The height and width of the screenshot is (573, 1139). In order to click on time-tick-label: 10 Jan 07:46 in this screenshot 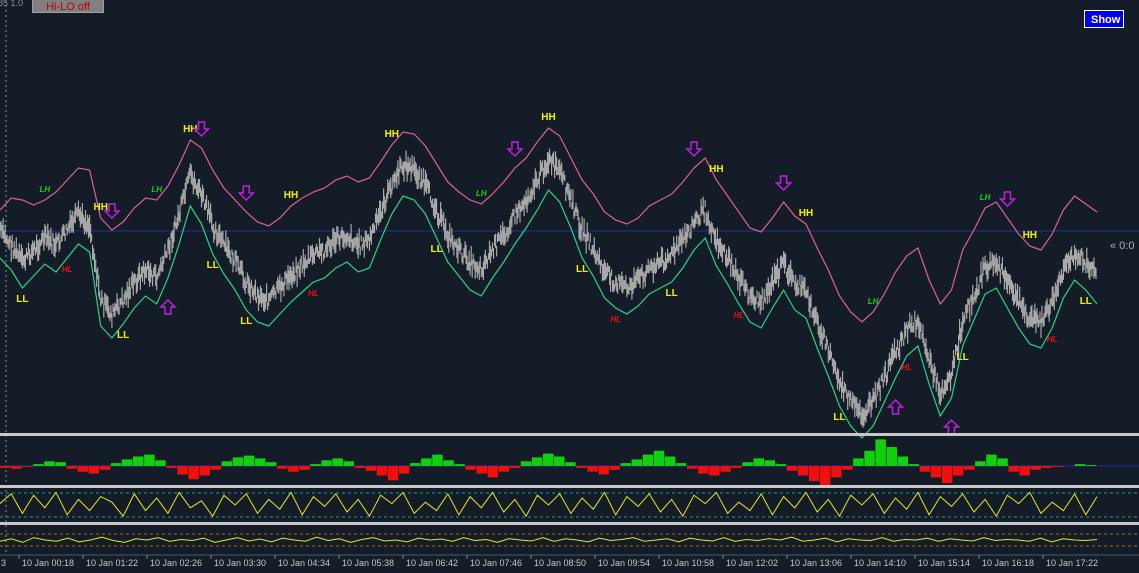, I will do `click(496, 563)`.